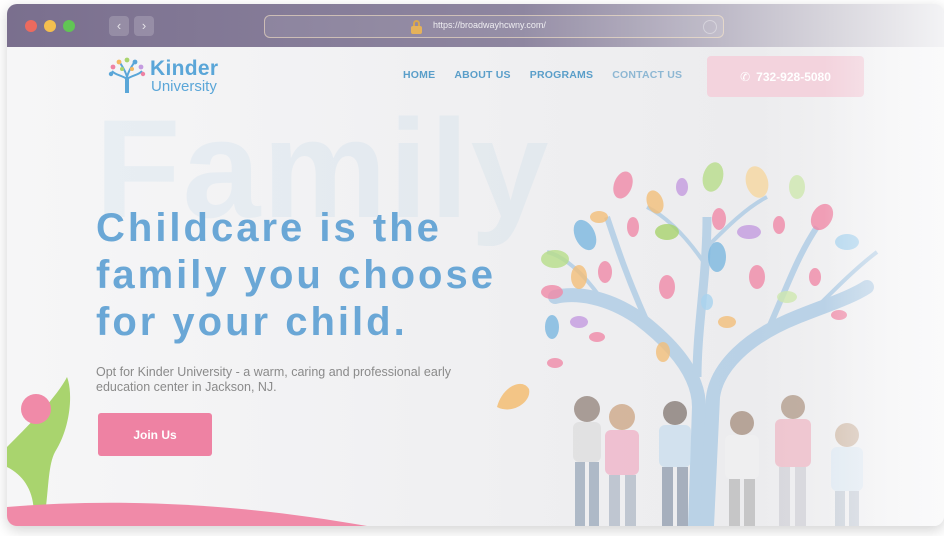  I want to click on browser-titlebar: ‹ › https://broadwayhcwny.com/, so click(475, 25).